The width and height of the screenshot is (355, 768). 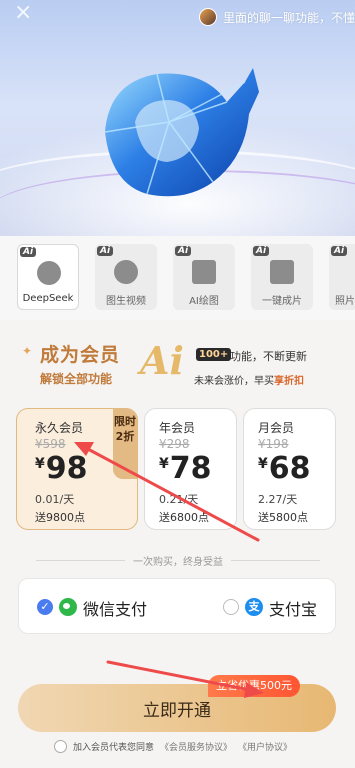 I want to click on promo-subtitle: 解锁全部功能, so click(x=76, y=379).